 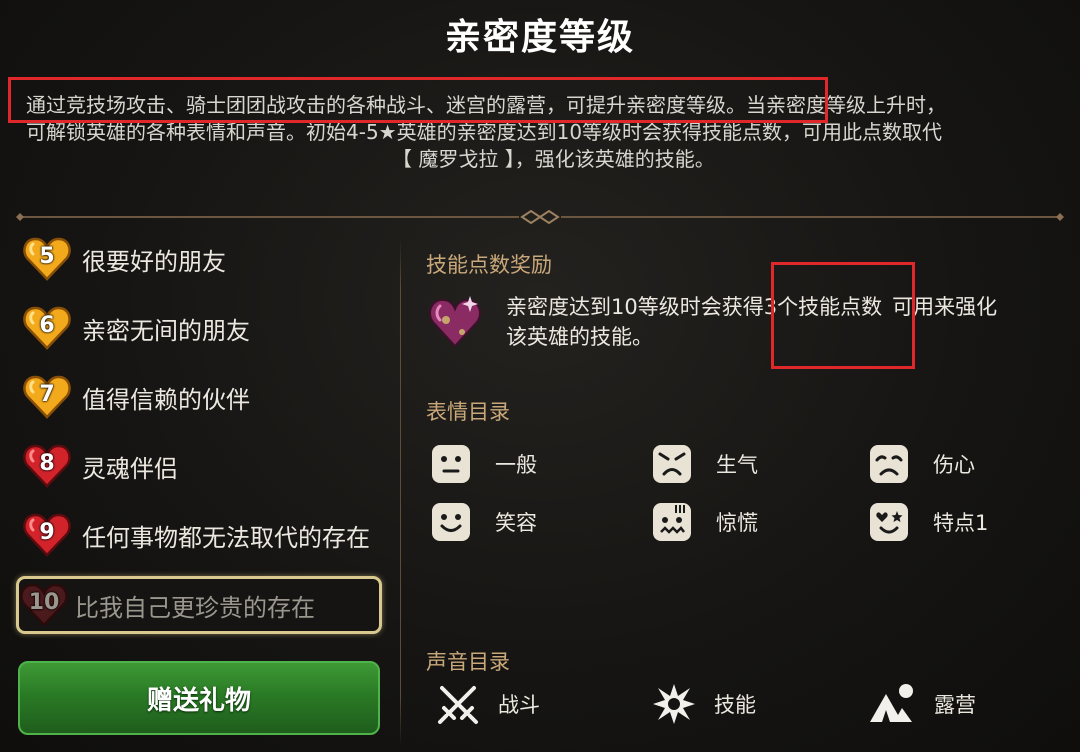 What do you see at coordinates (451, 522) in the screenshot?
I see `face-smile-icon` at bounding box center [451, 522].